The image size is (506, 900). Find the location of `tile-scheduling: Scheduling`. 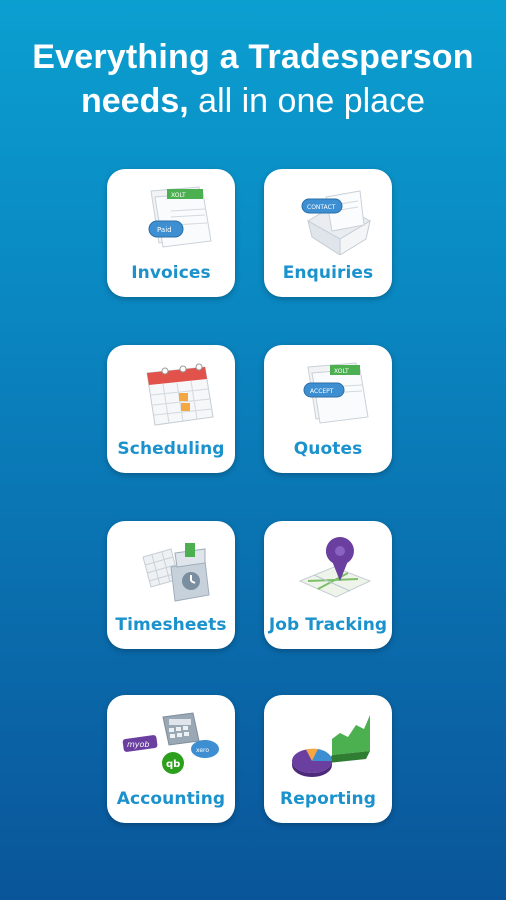

tile-scheduling: Scheduling is located at coordinates (171, 409).